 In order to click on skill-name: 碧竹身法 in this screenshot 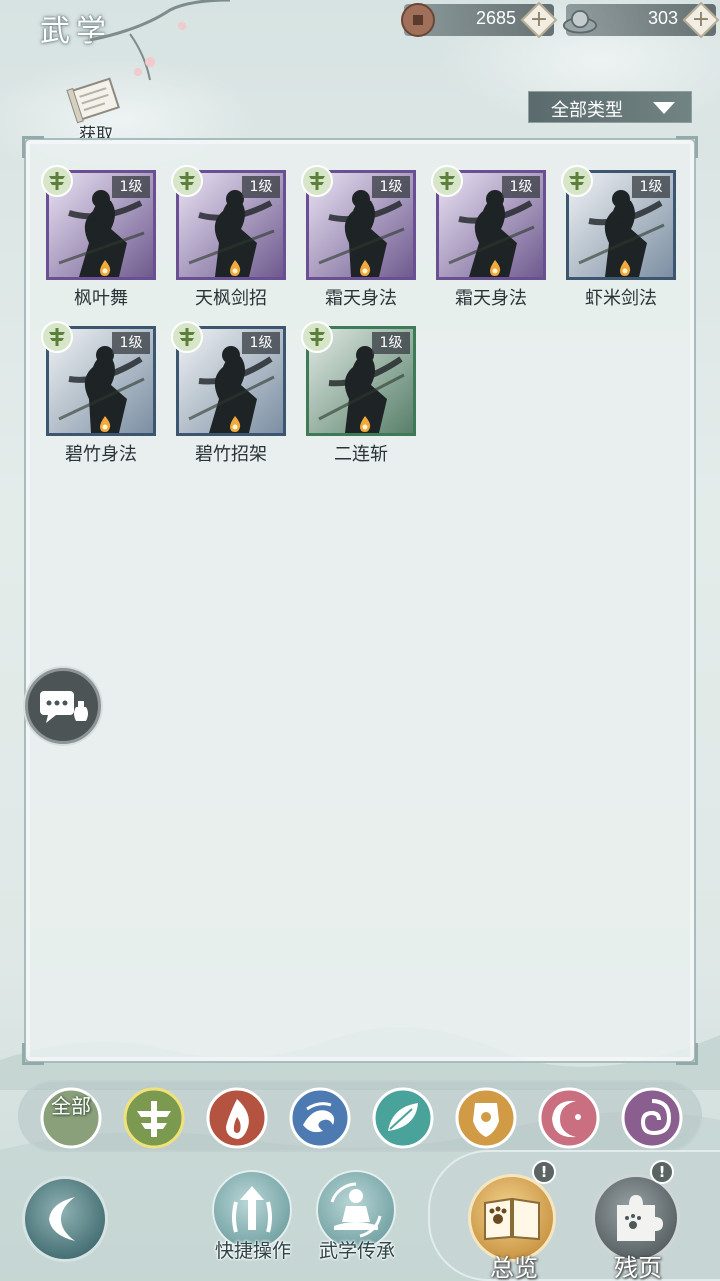, I will do `click(101, 454)`.